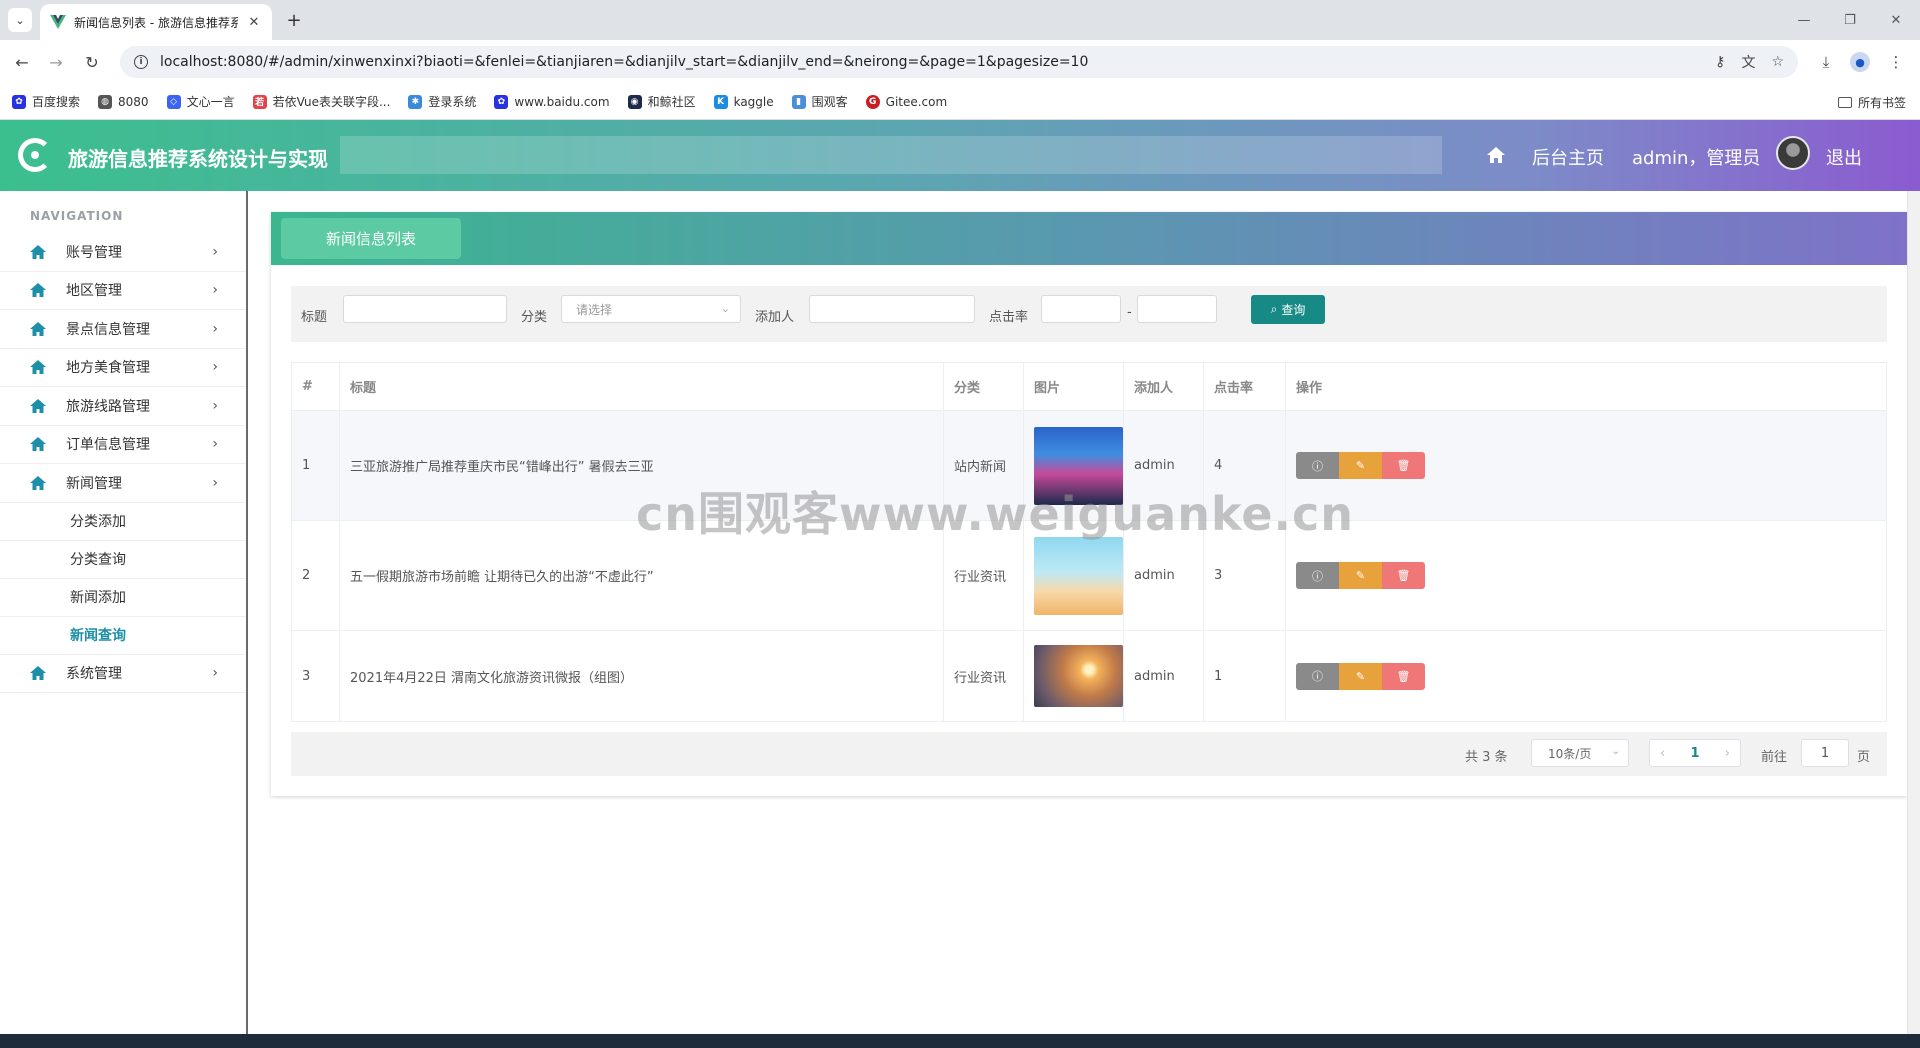 Image resolution: width=1920 pixels, height=1048 pixels. What do you see at coordinates (123, 368) in the screenshot?
I see `sidebar-item-food: 地方美食管理 ›` at bounding box center [123, 368].